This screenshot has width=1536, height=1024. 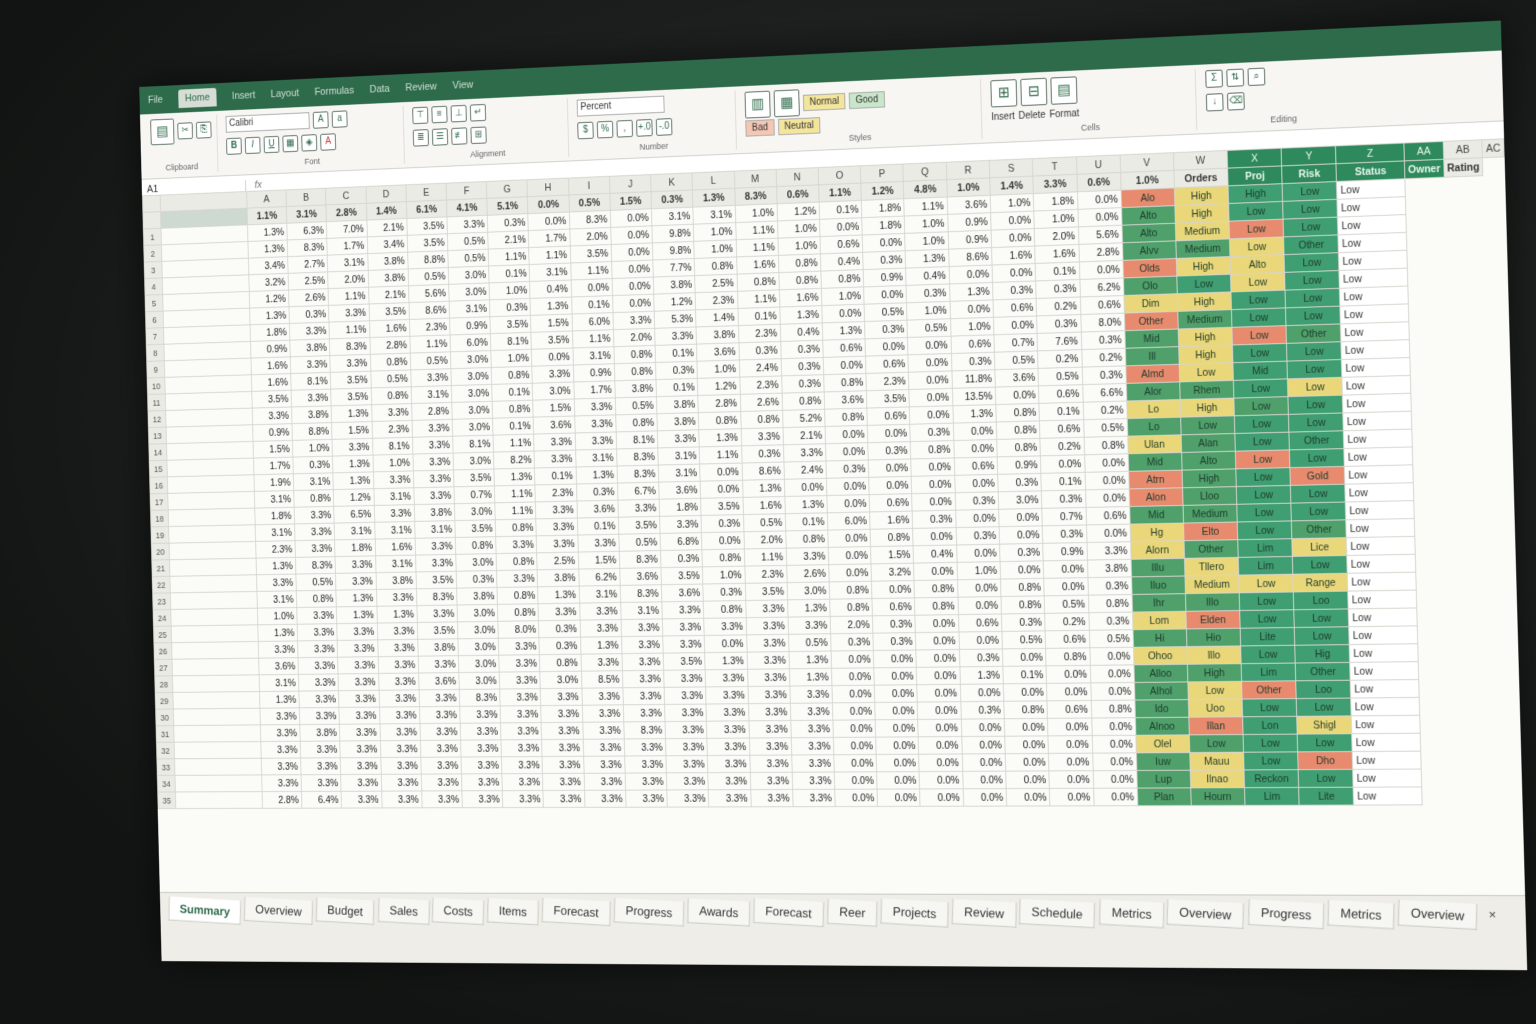 I want to click on category-cell: Iluo, so click(x=1158, y=585).